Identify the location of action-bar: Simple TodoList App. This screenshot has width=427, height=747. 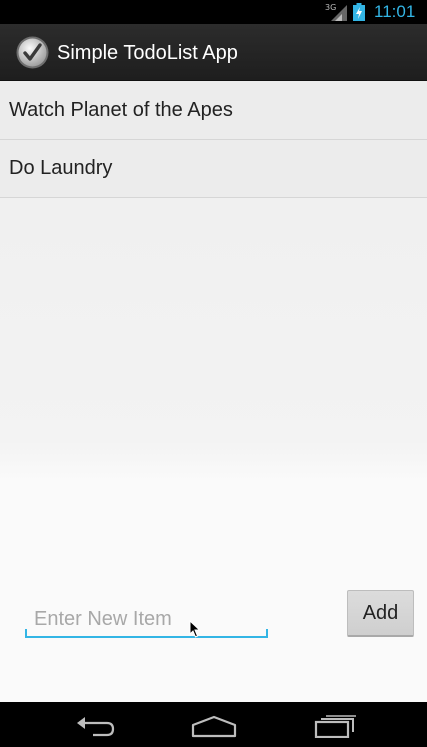
(213, 52).